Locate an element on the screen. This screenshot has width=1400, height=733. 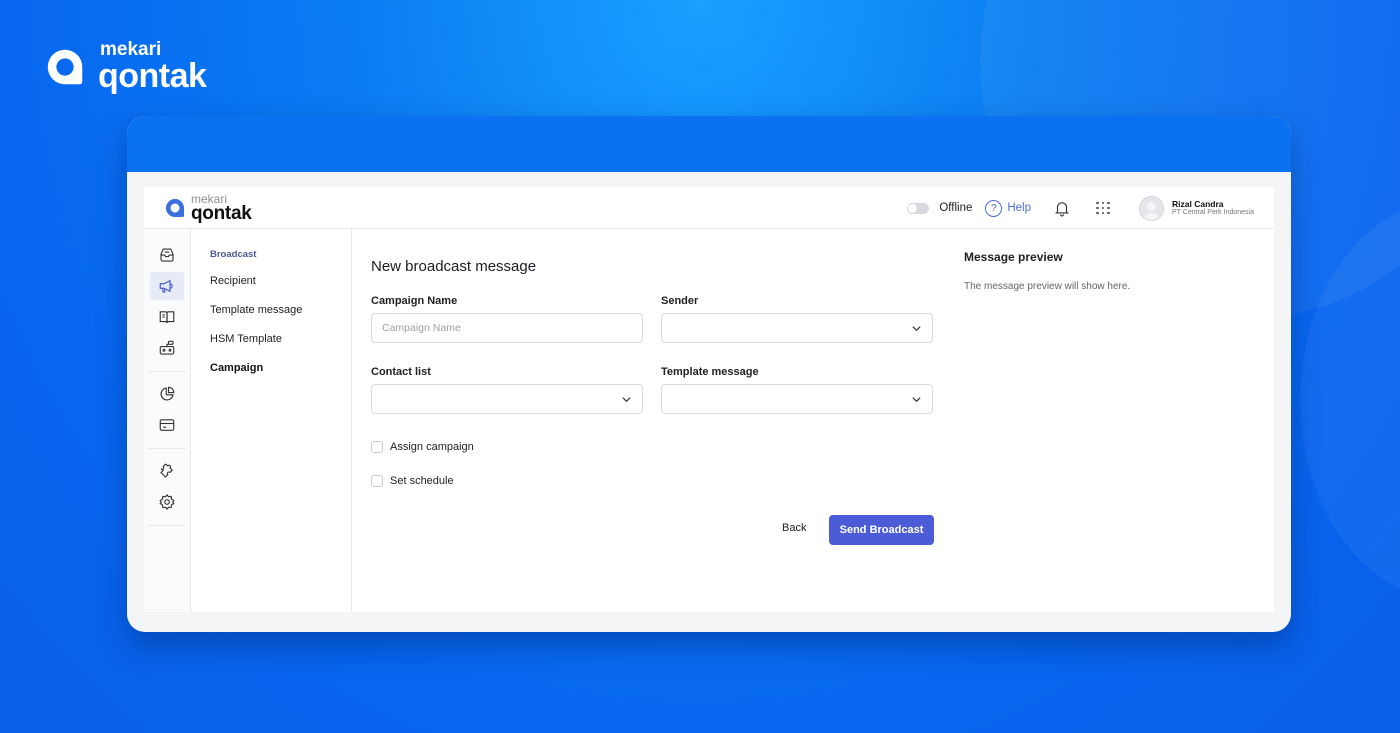
app-logo: mekari qontak is located at coordinates (207, 208).